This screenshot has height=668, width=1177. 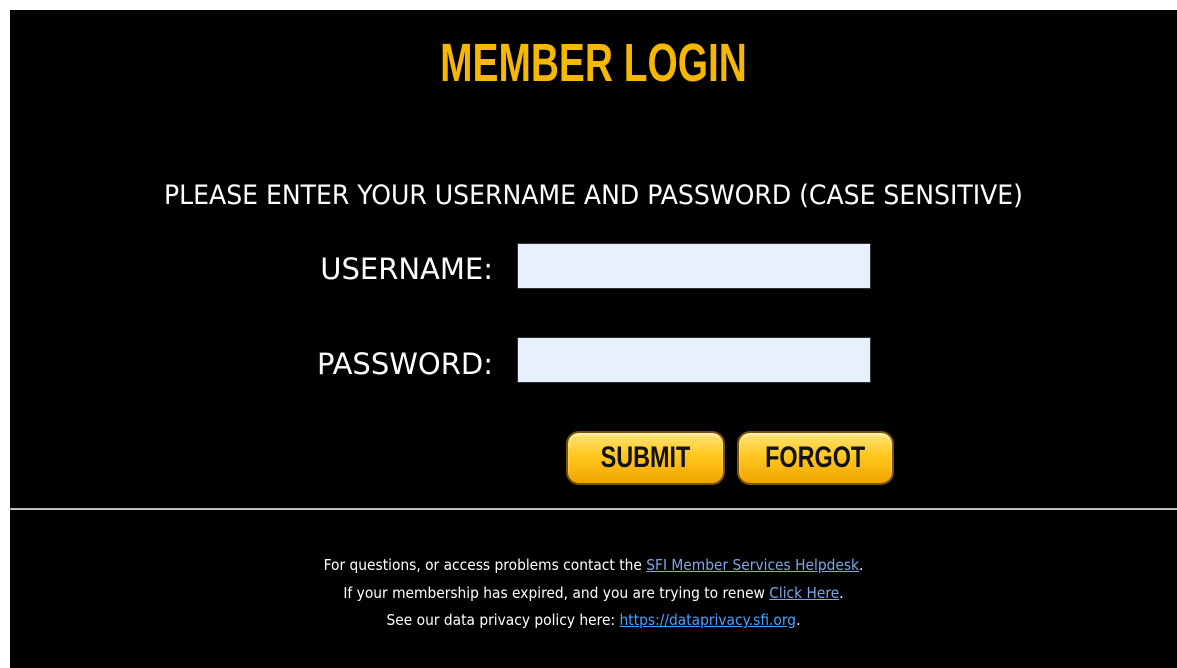 What do you see at coordinates (593, 63) in the screenshot?
I see `page-title: MEMBER LOGIN` at bounding box center [593, 63].